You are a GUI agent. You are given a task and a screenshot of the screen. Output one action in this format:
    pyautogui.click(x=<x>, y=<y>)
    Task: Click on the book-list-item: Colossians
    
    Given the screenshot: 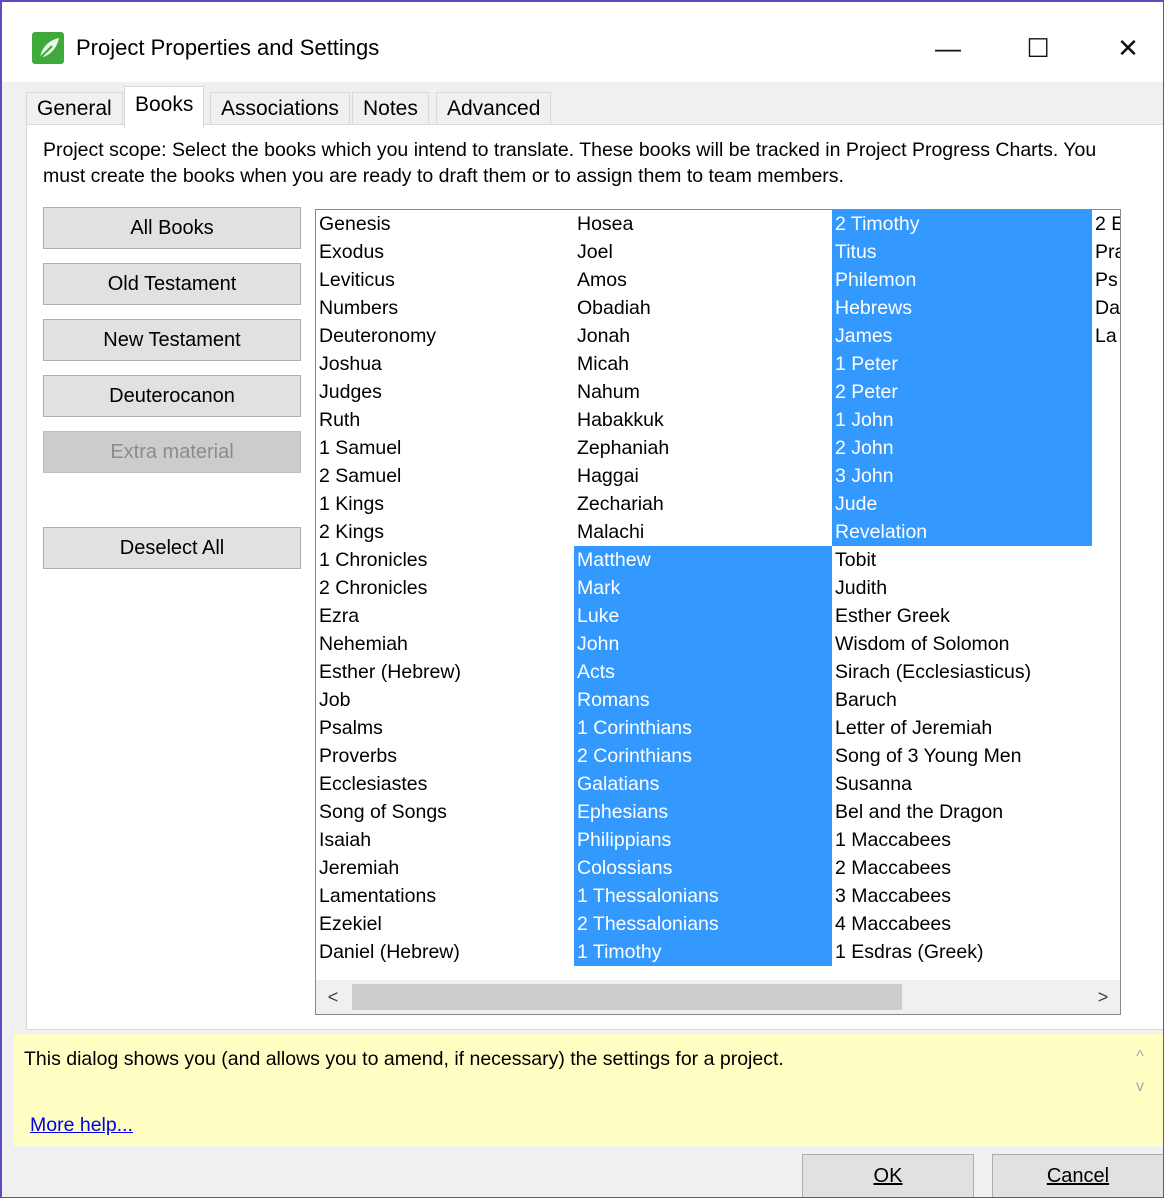 What is the action you would take?
    pyautogui.click(x=703, y=868)
    